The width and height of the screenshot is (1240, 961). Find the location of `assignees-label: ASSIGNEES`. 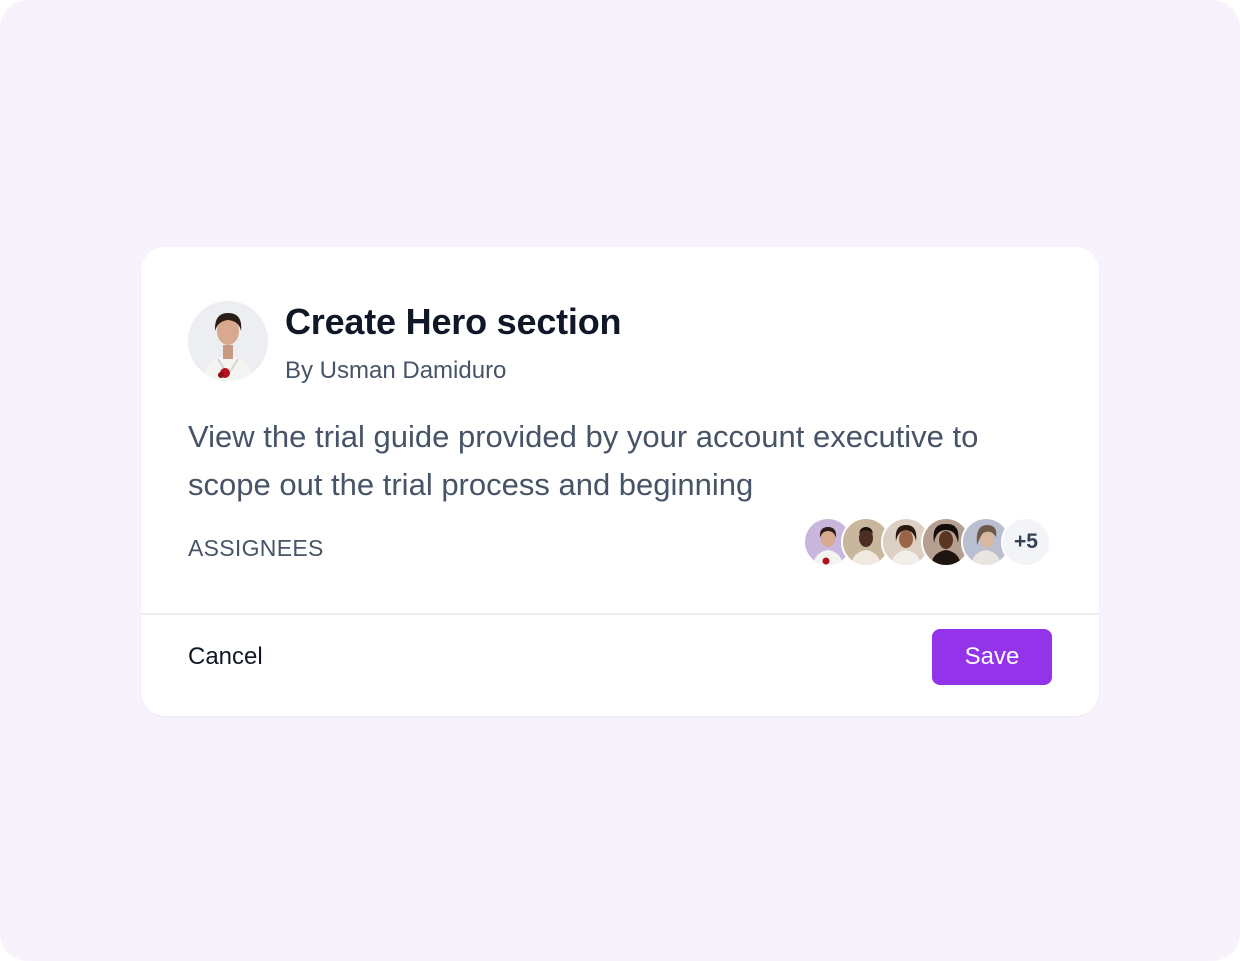

assignees-label: ASSIGNEES is located at coordinates (256, 548).